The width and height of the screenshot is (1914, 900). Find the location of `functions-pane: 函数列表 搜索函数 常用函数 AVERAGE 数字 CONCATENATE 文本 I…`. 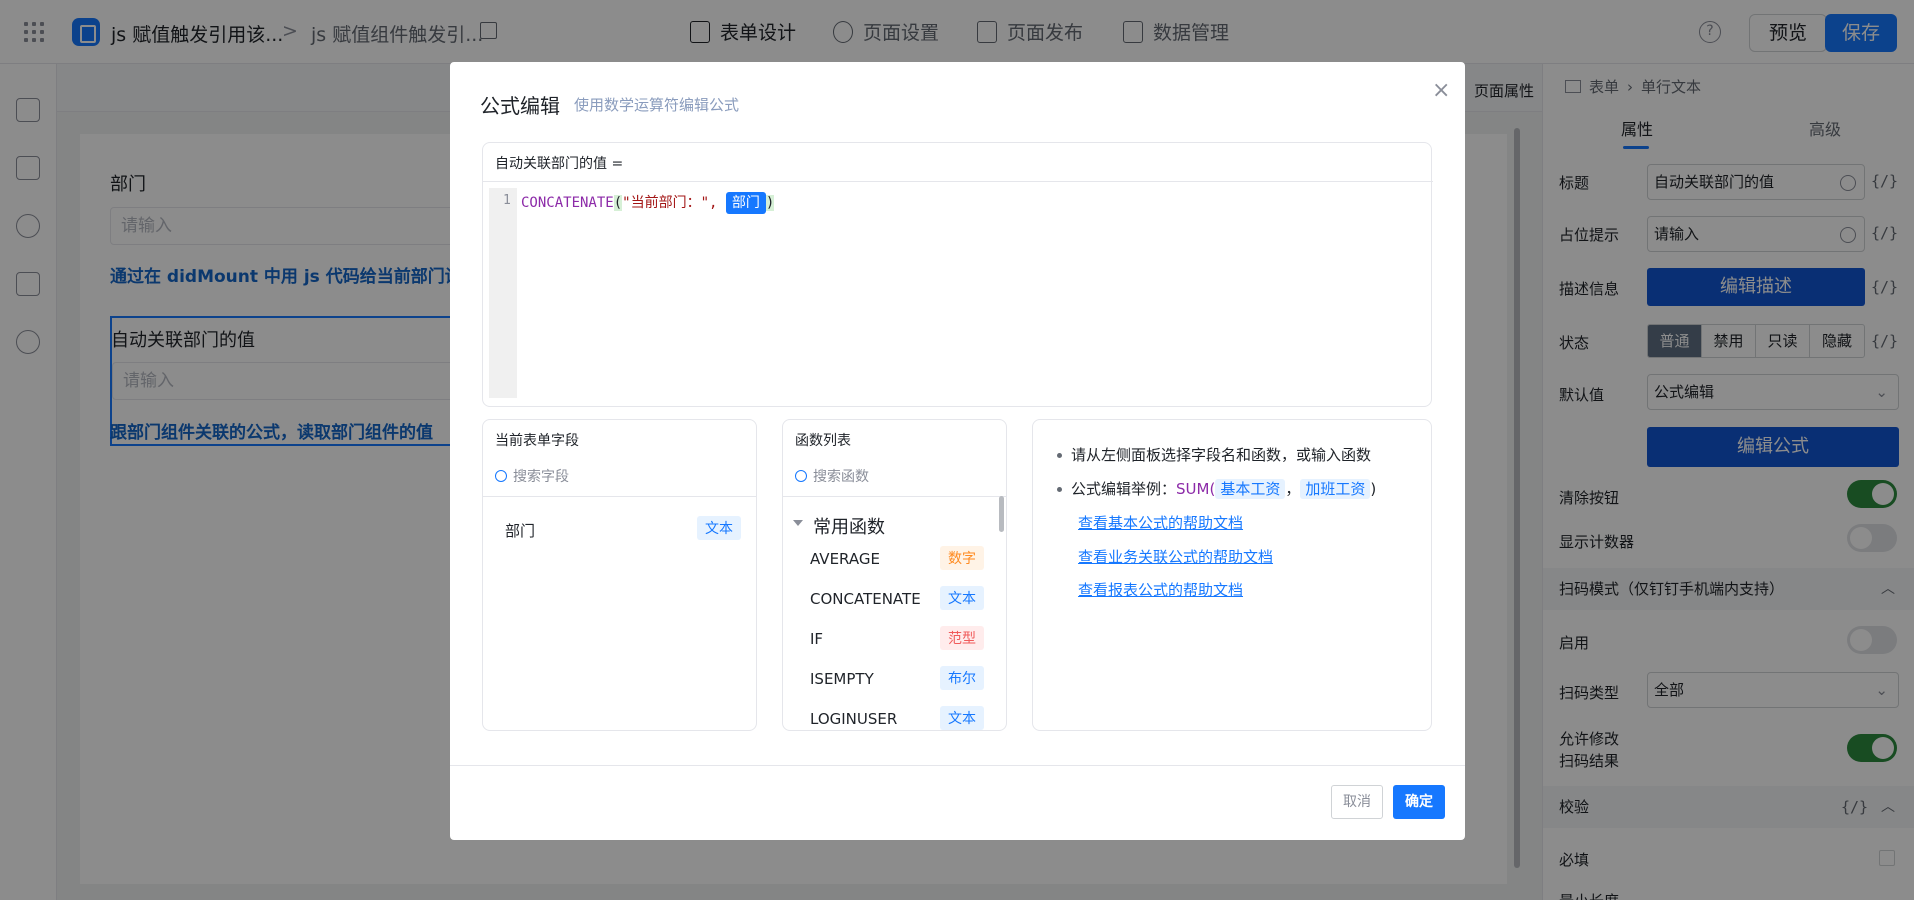

functions-pane: 函数列表 搜索函数 常用函数 AVERAGE 数字 CONCATENATE 文本 I… is located at coordinates (894, 575).